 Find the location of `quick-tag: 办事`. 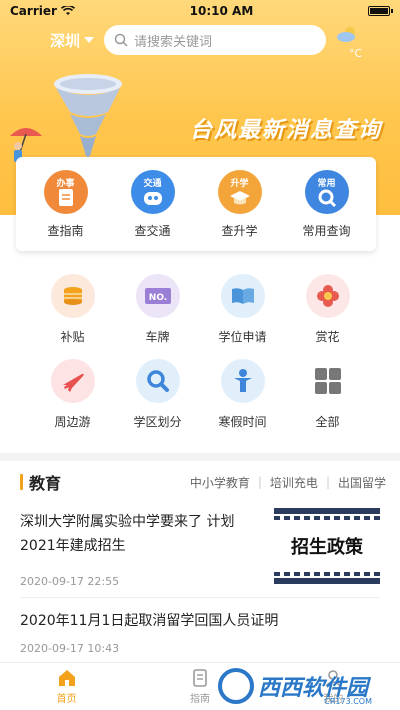

quick-tag: 办事 is located at coordinates (65, 183).